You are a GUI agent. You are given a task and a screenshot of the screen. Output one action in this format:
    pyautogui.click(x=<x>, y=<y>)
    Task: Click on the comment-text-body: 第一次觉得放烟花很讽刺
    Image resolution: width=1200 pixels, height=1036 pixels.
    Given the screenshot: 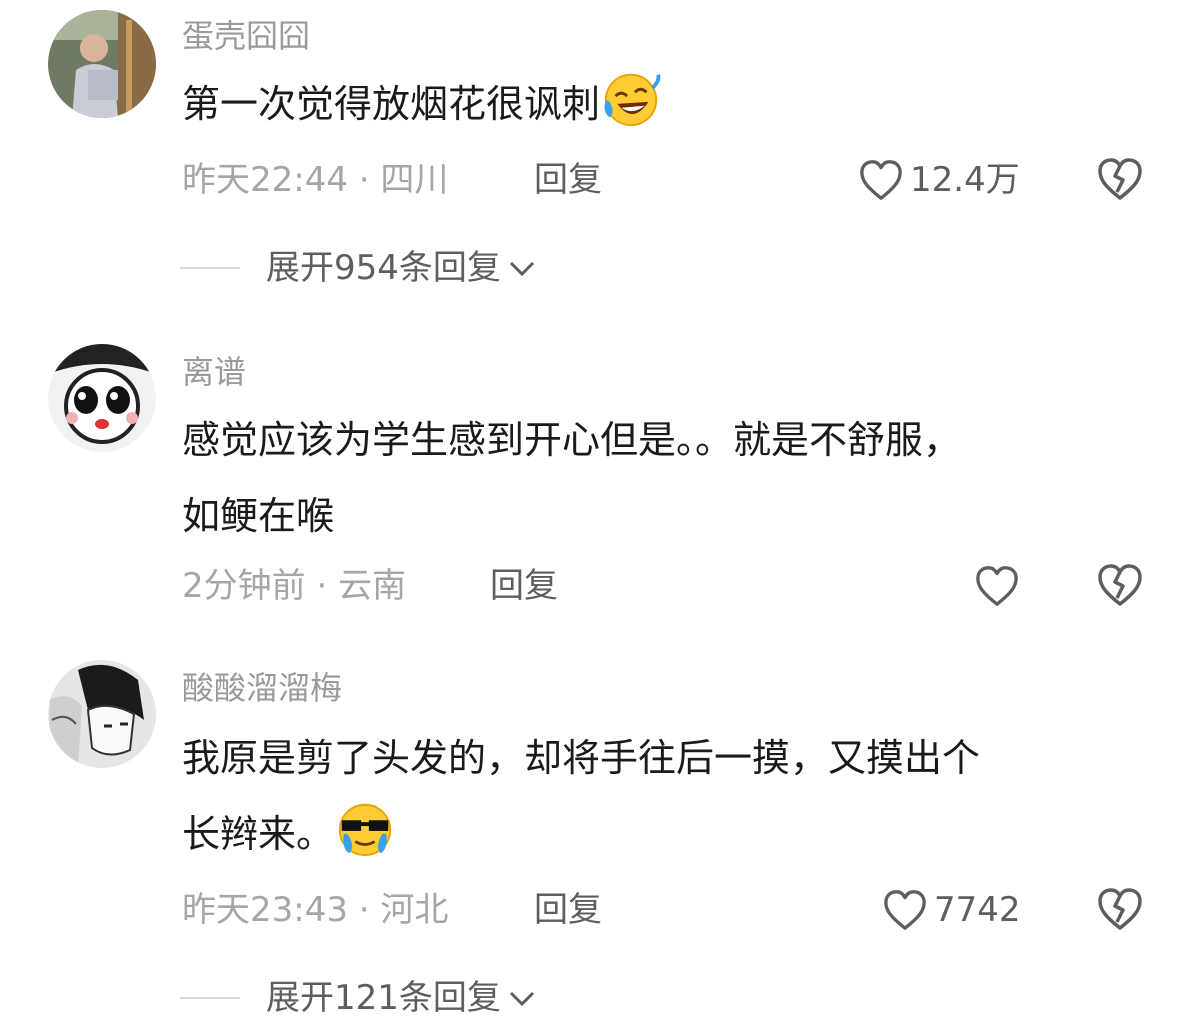 What is the action you would take?
    pyautogui.click(x=391, y=104)
    